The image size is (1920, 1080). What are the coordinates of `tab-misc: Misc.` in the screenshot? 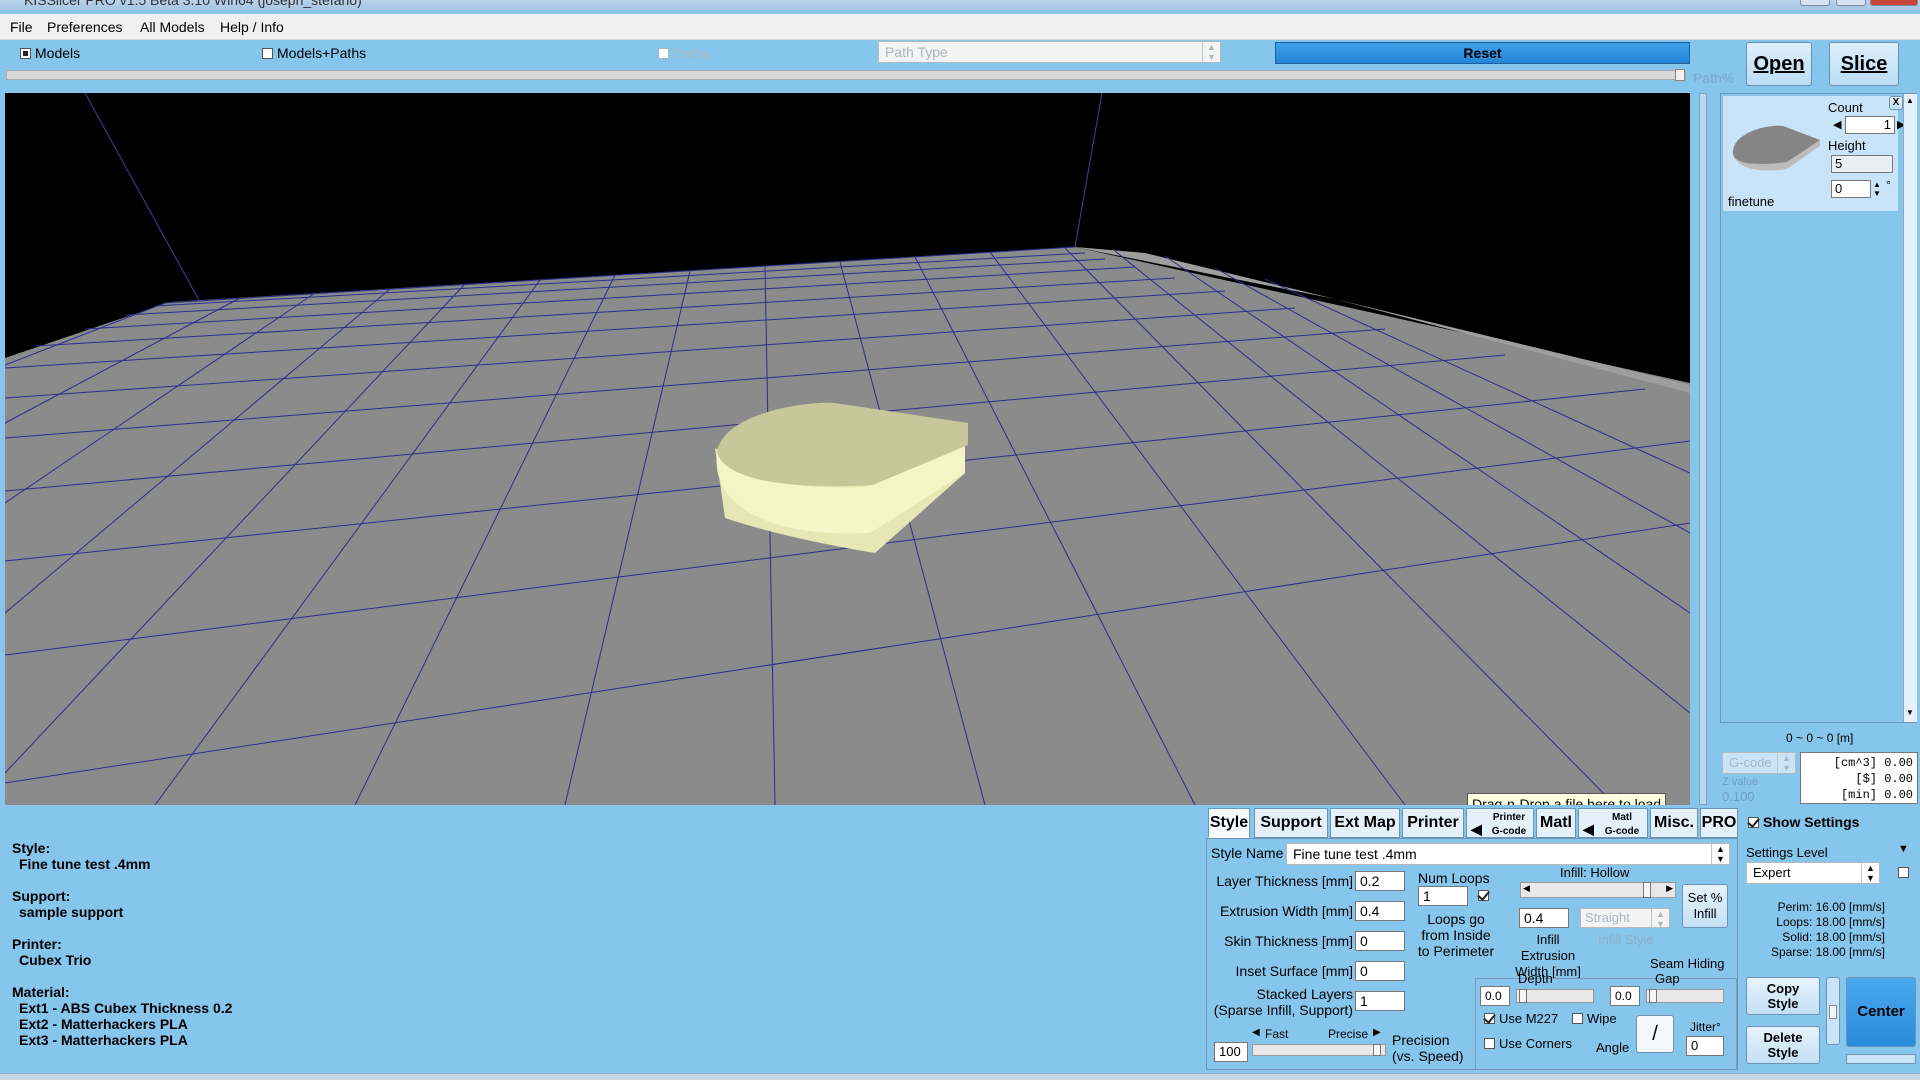 It's located at (1674, 823).